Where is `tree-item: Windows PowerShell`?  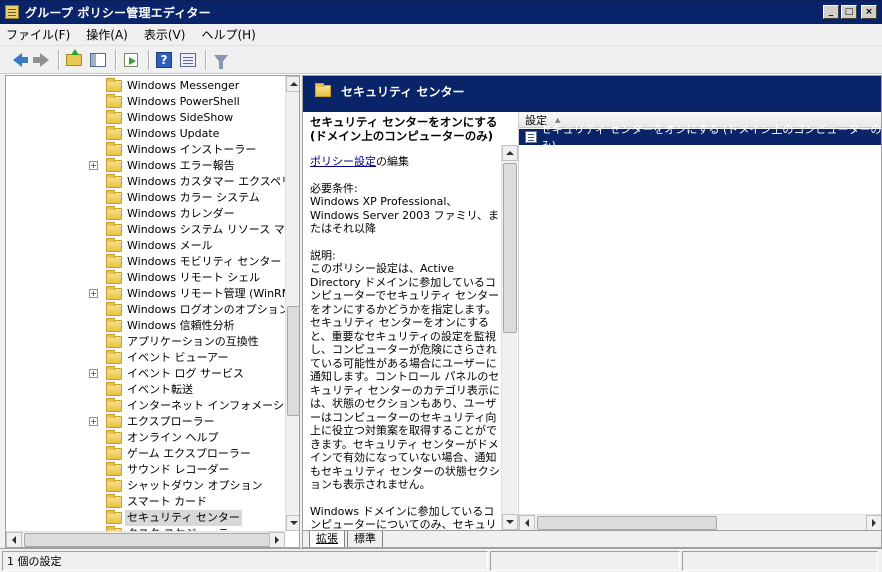
tree-item: Windows PowerShell is located at coordinates (145, 102).